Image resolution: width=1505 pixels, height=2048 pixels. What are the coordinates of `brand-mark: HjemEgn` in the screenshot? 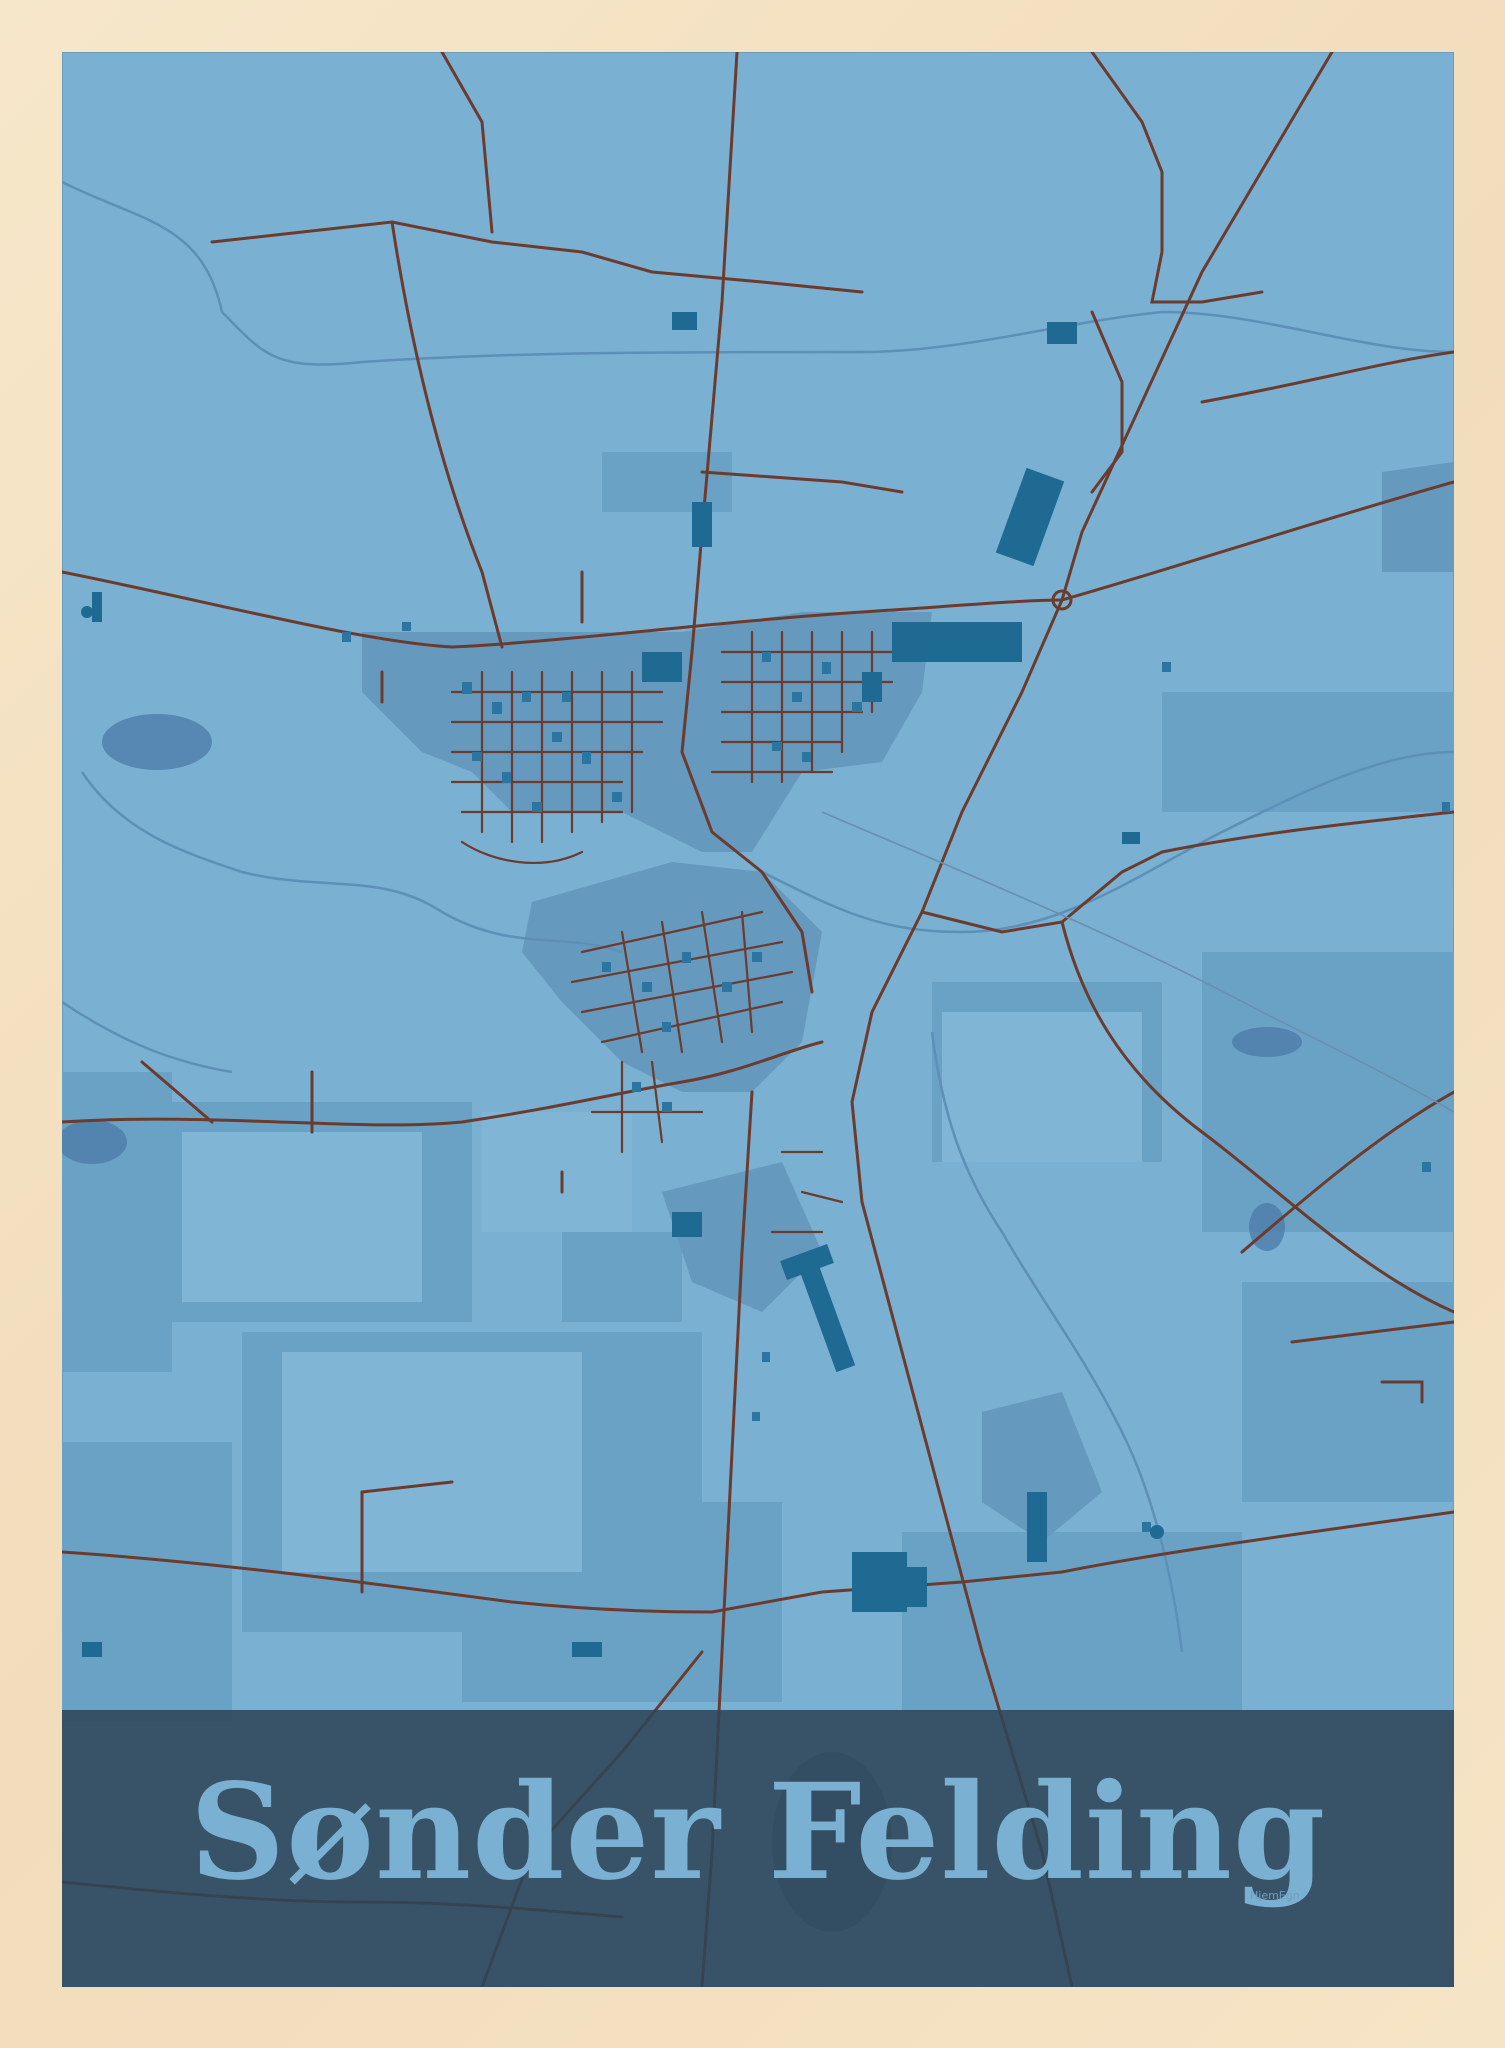 It's located at (1275, 1895).